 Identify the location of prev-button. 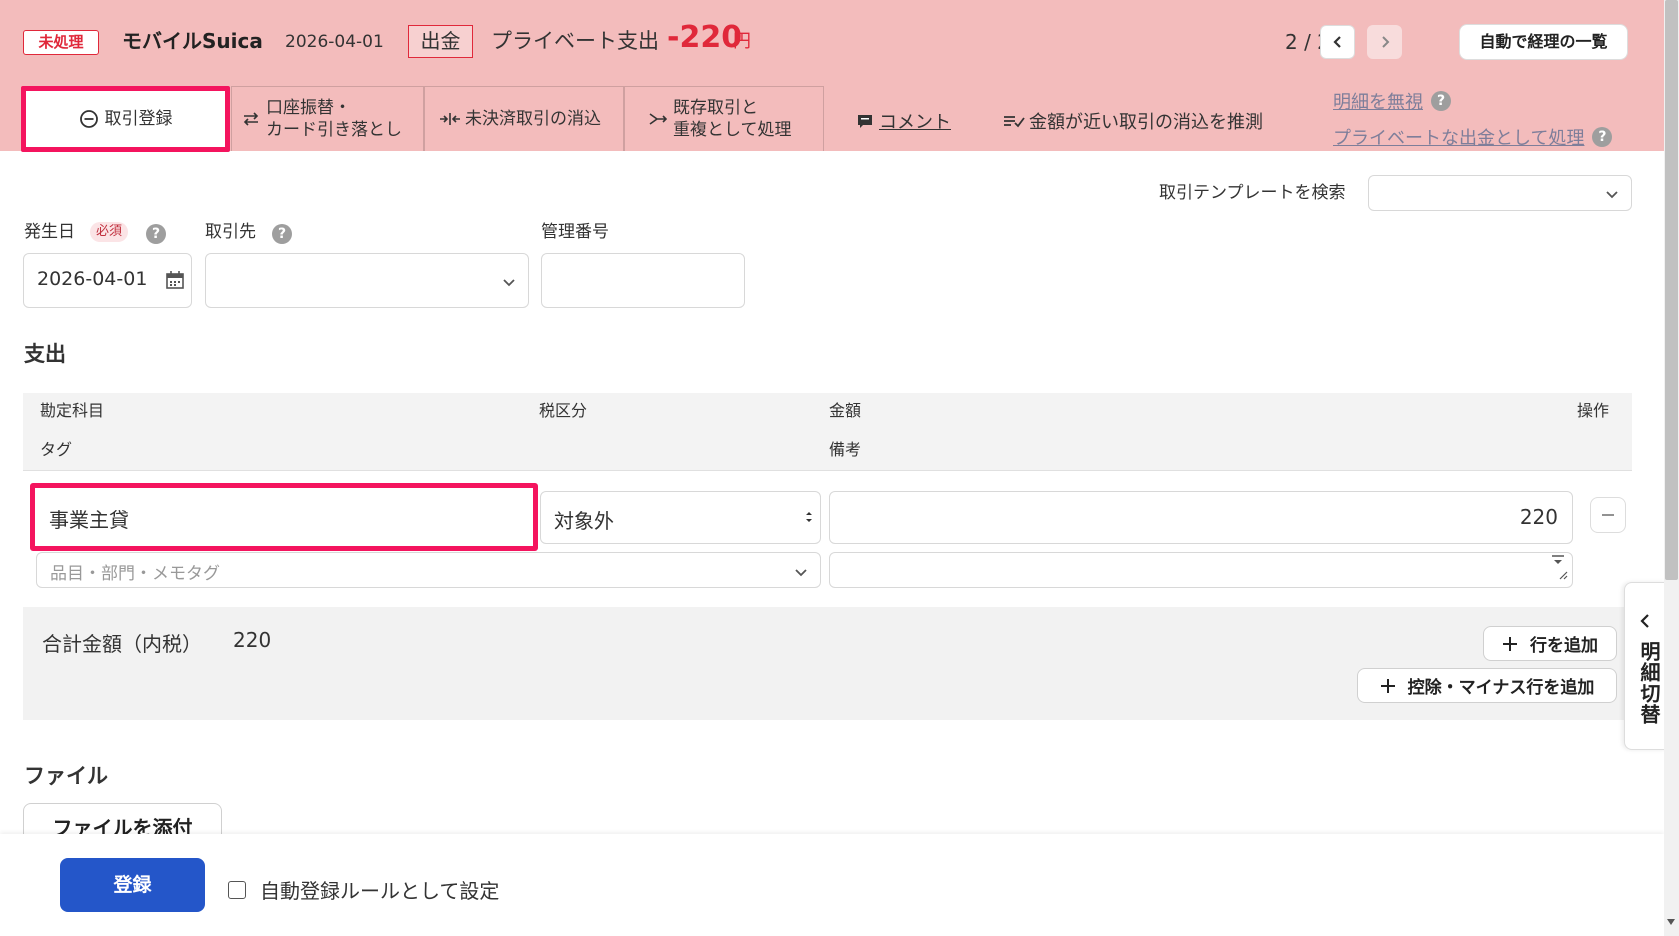
(1337, 42).